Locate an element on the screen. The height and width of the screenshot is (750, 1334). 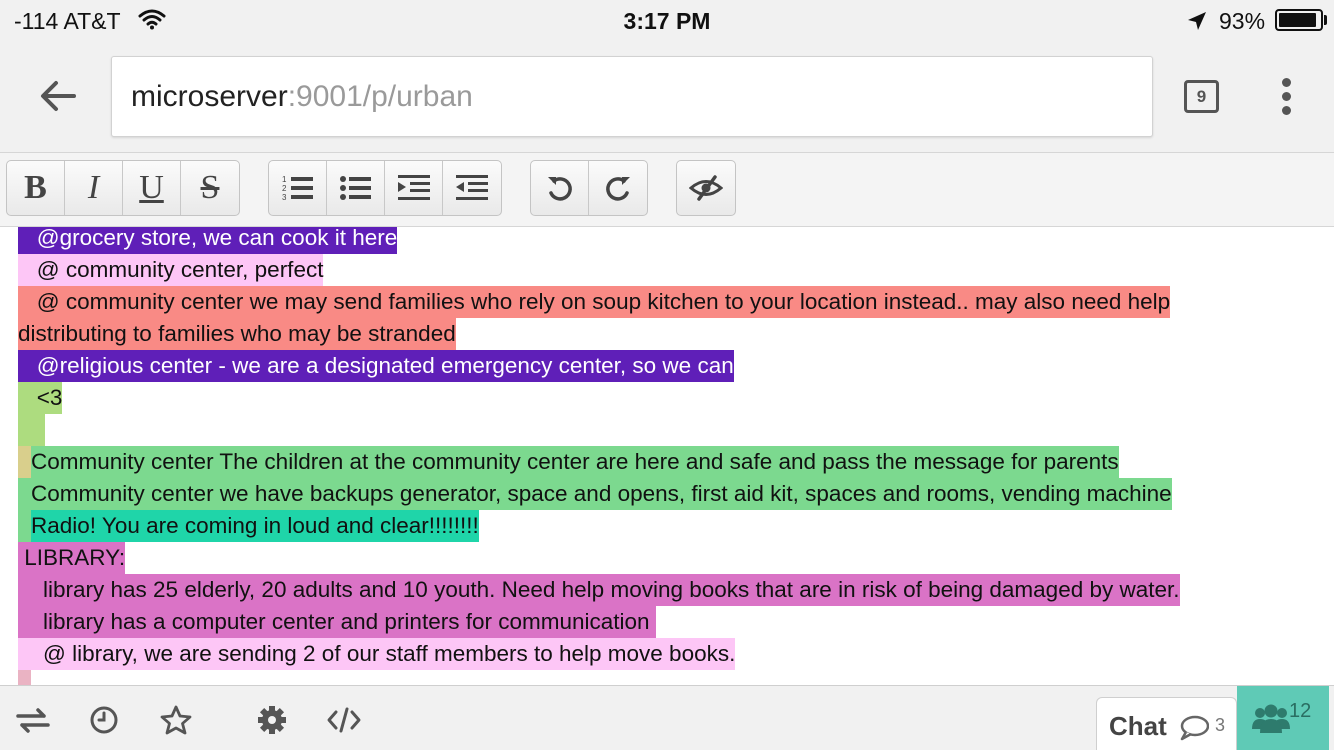
embed-icon is located at coordinates (344, 720).